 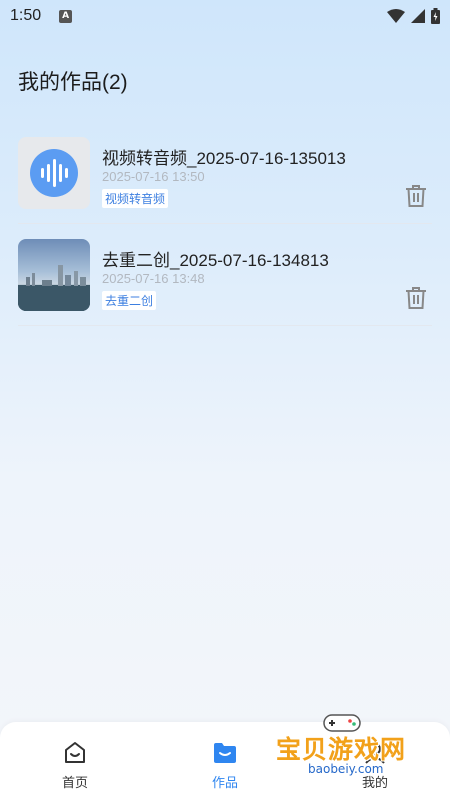 What do you see at coordinates (74, 783) in the screenshot?
I see `nav-home-label: 首页` at bounding box center [74, 783].